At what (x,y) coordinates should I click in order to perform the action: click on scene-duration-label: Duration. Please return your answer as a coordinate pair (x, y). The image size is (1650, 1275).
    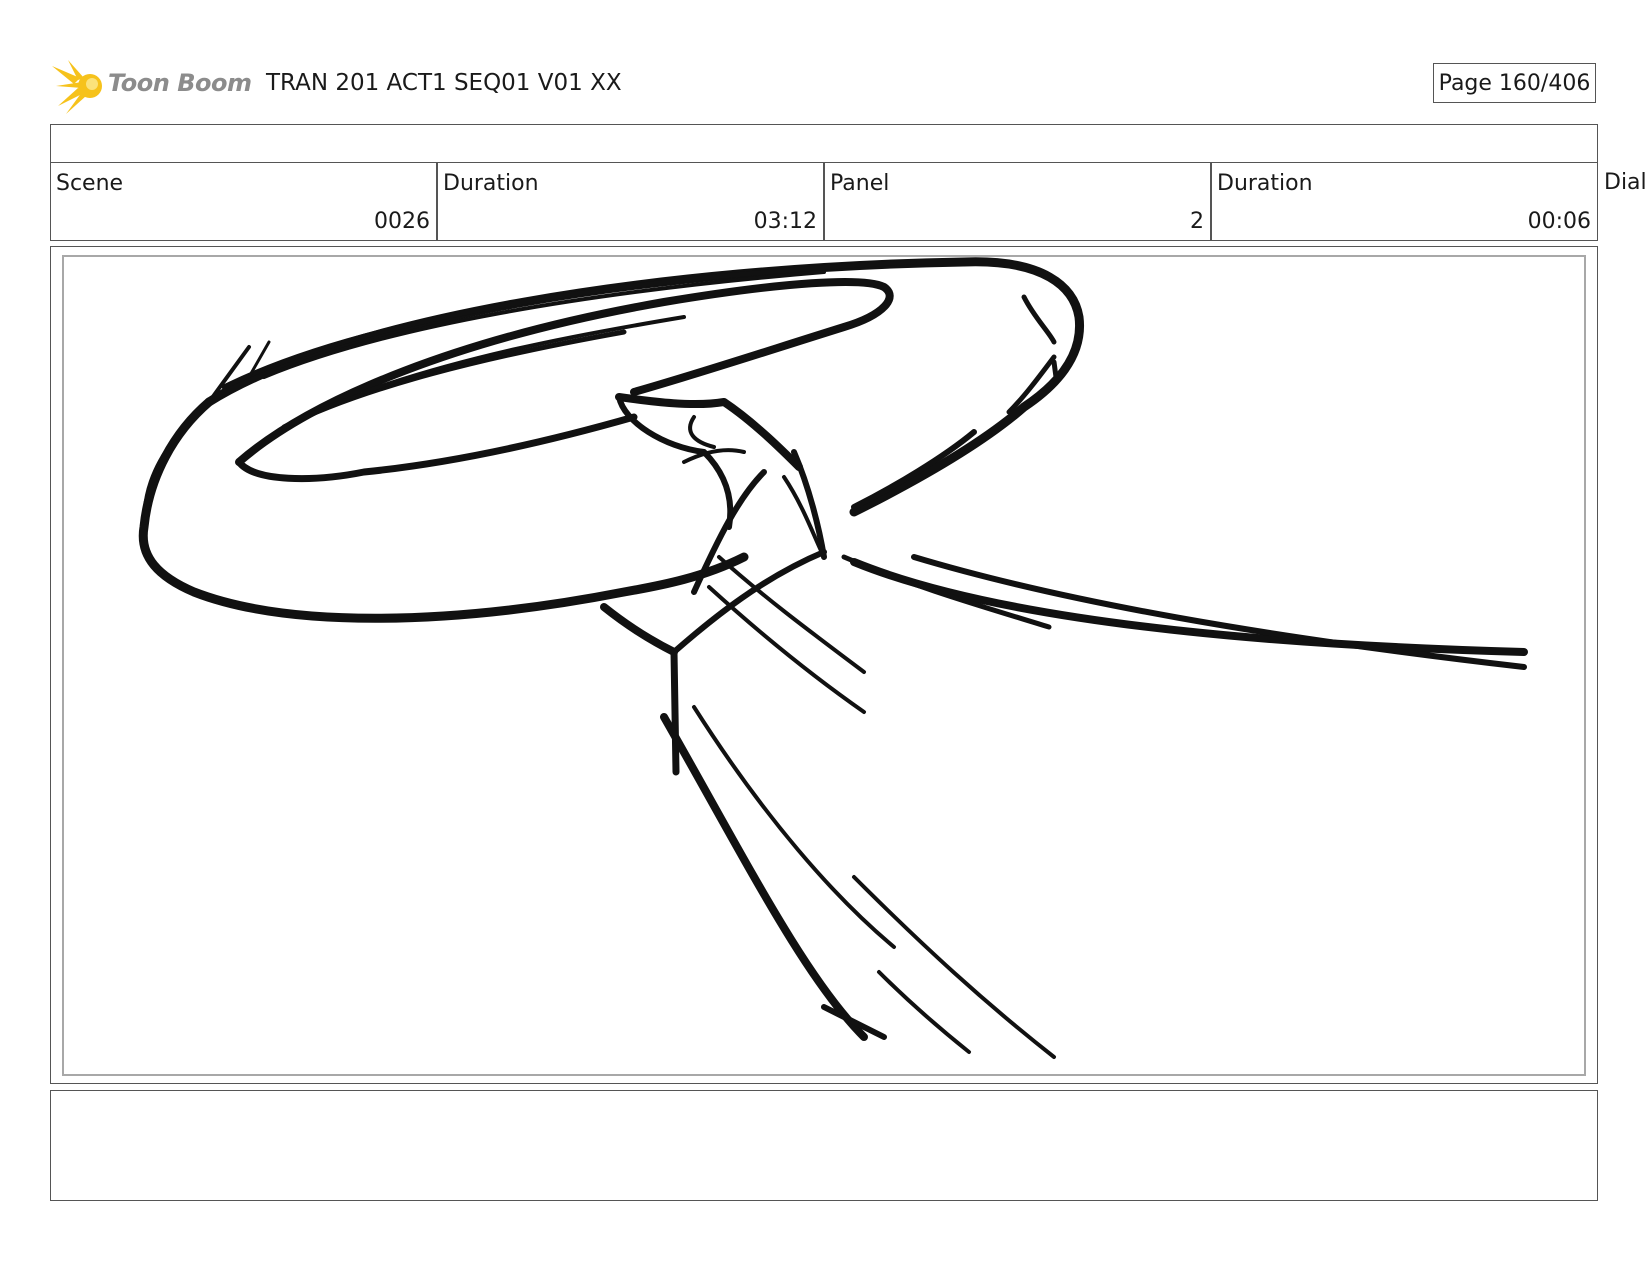
    Looking at the image, I should click on (491, 183).